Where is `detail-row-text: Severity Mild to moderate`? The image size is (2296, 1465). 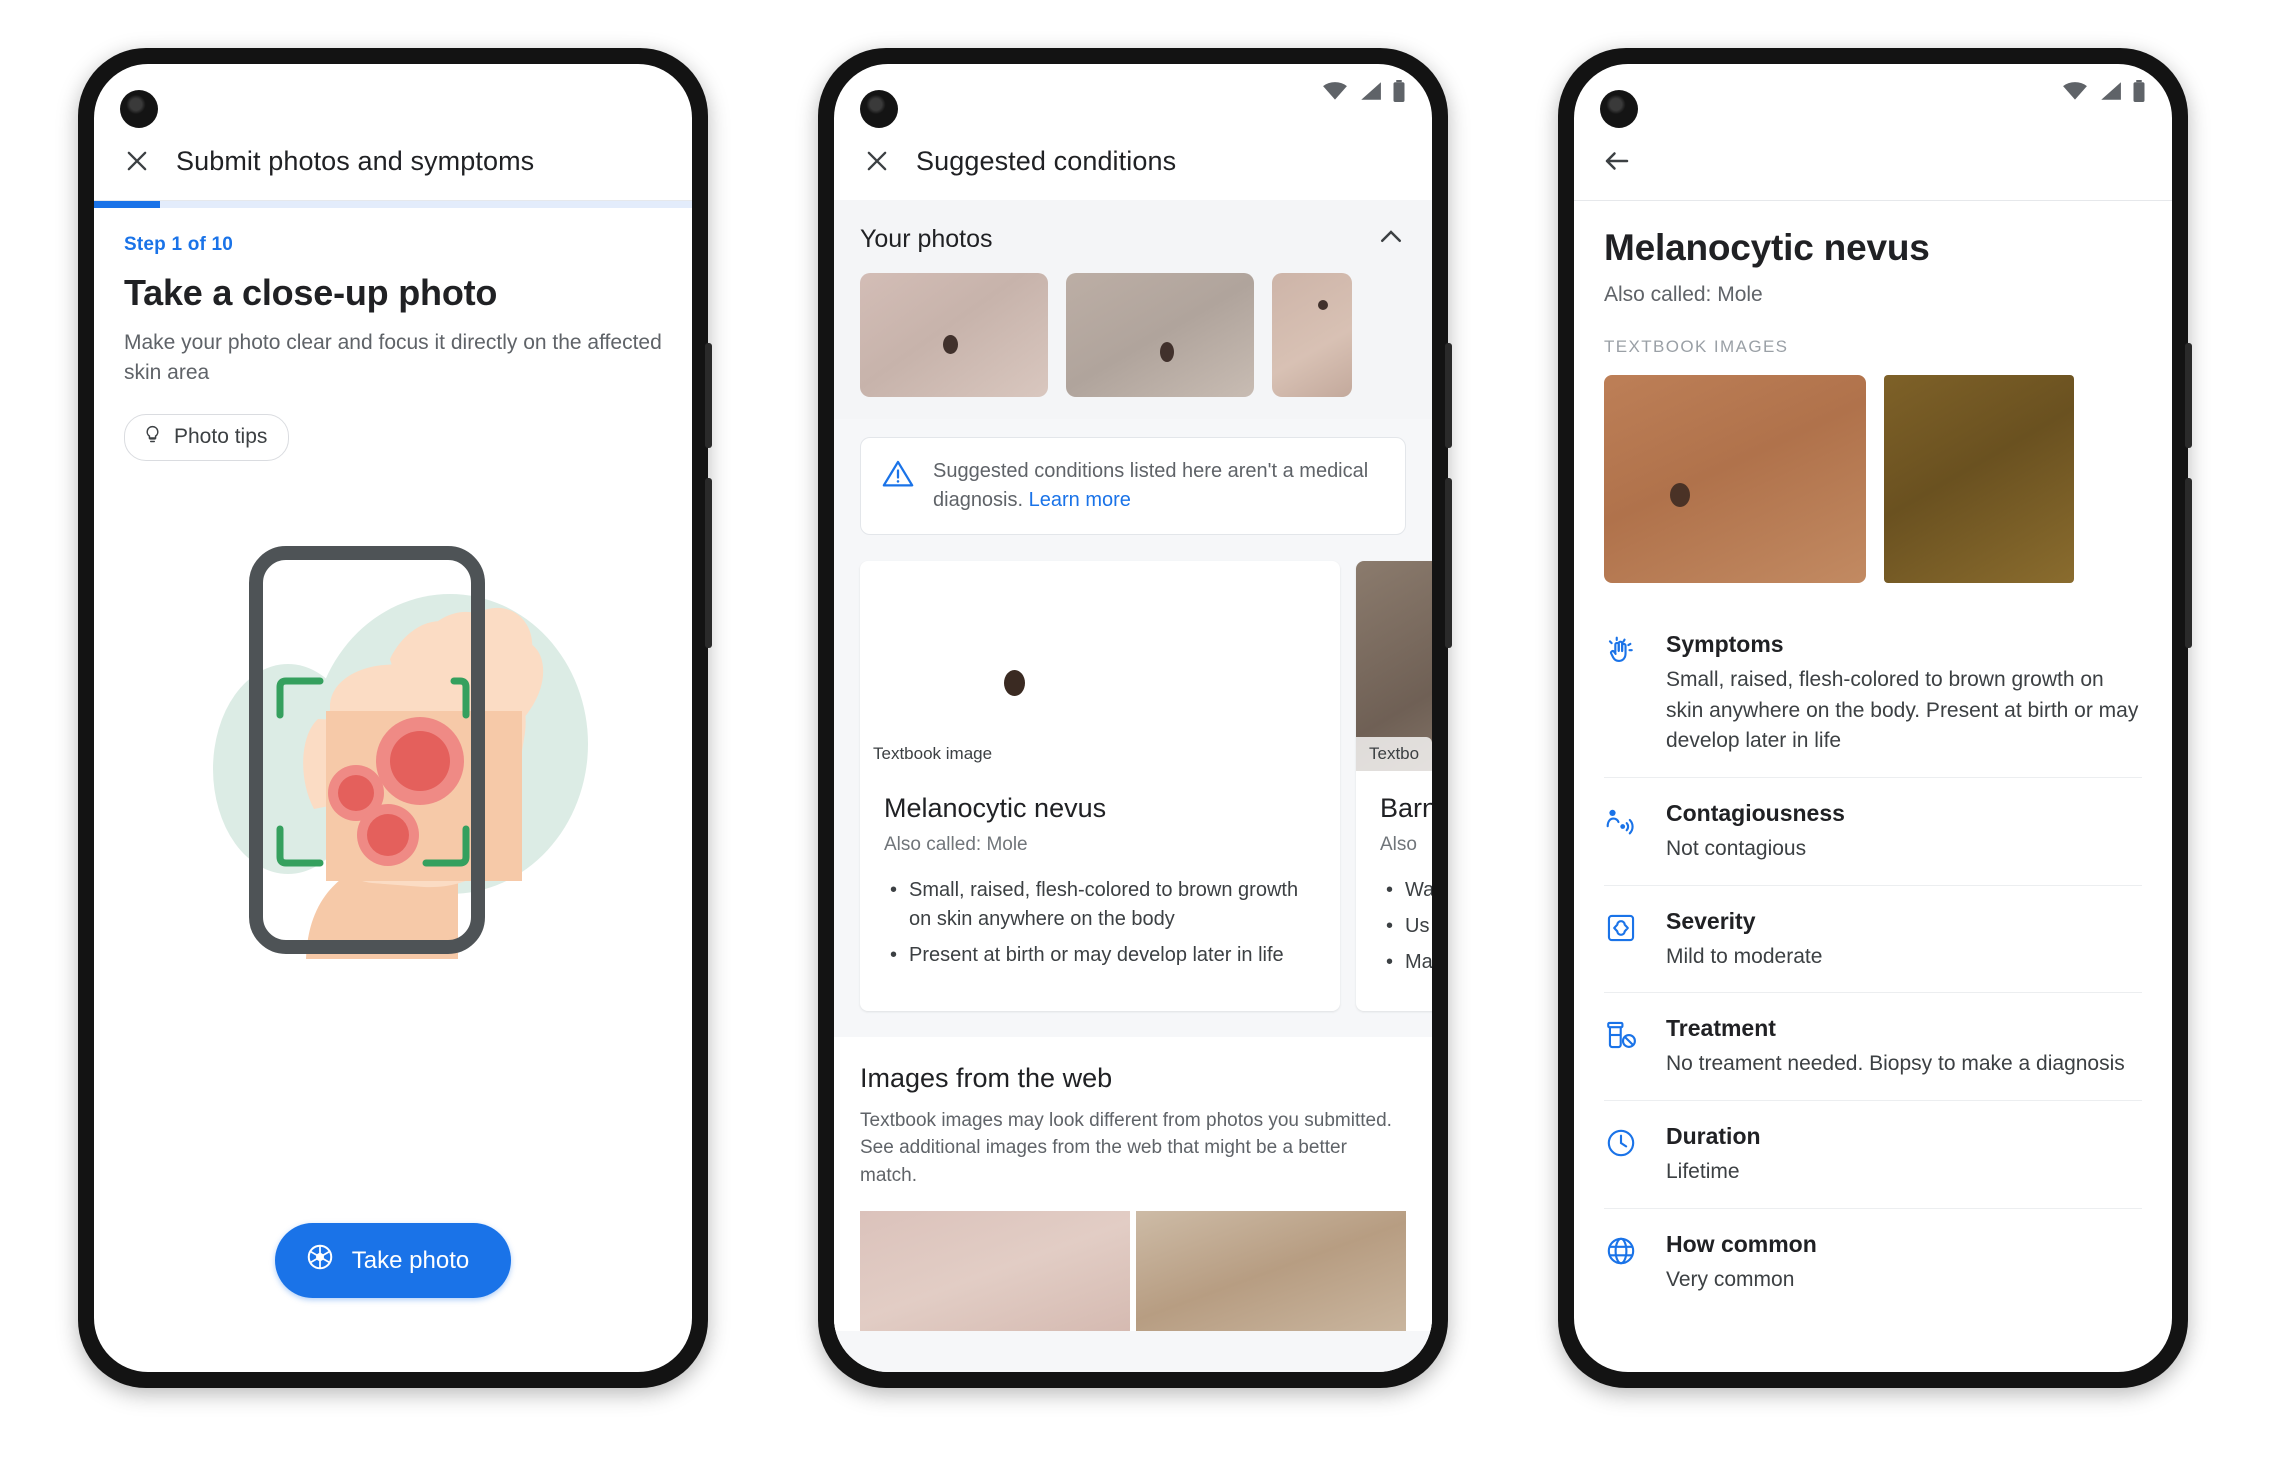
detail-row-text: Severity Mild to moderate is located at coordinates (1744, 940).